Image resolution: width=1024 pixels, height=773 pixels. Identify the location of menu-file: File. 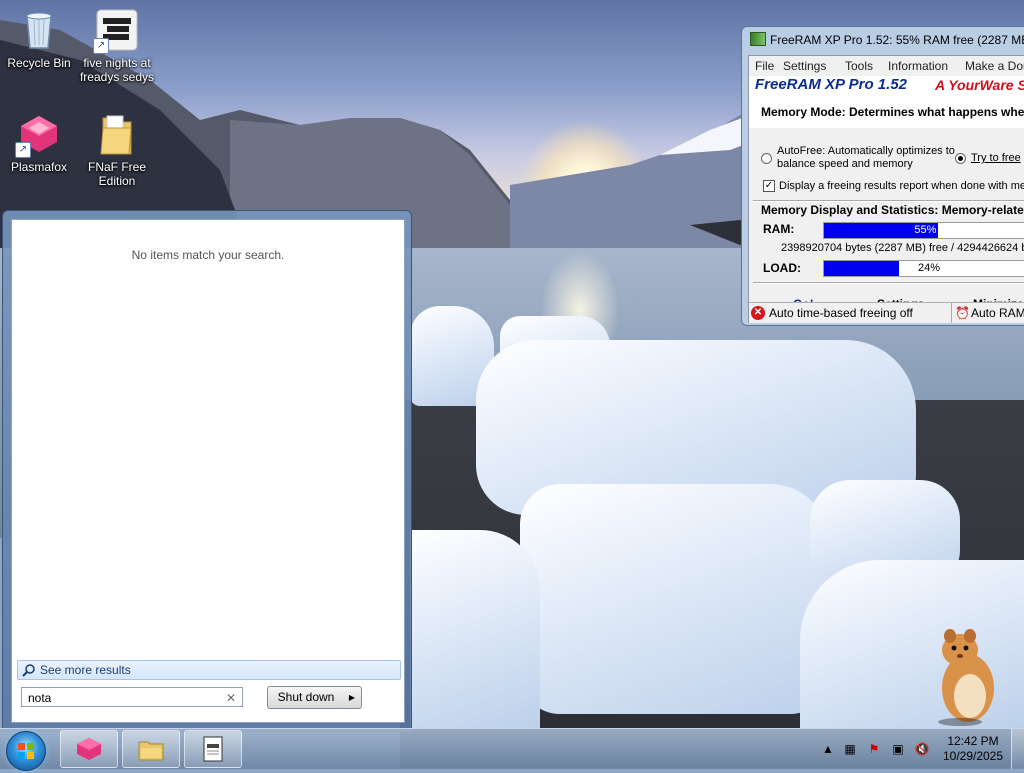
(764, 66).